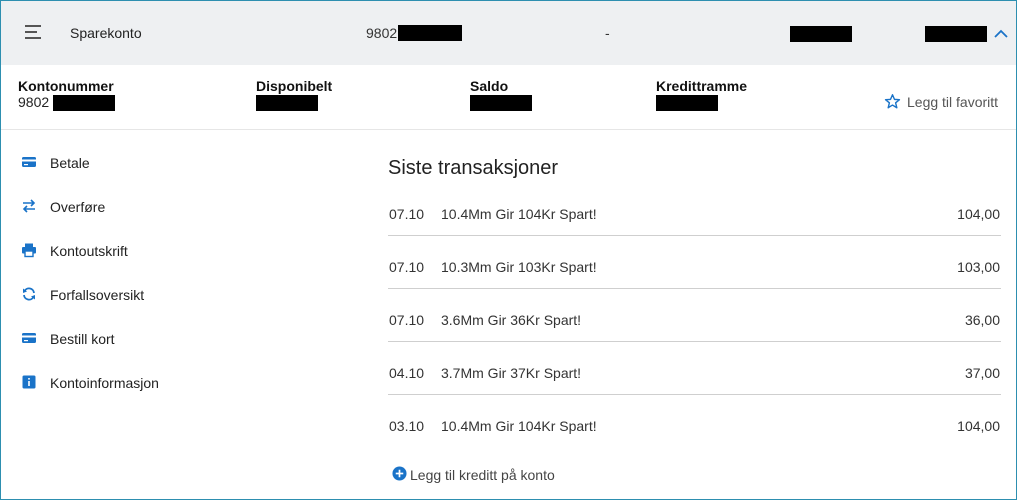 This screenshot has height=500, width=1017. Describe the element at coordinates (892, 101) in the screenshot. I see `star-icon` at that location.